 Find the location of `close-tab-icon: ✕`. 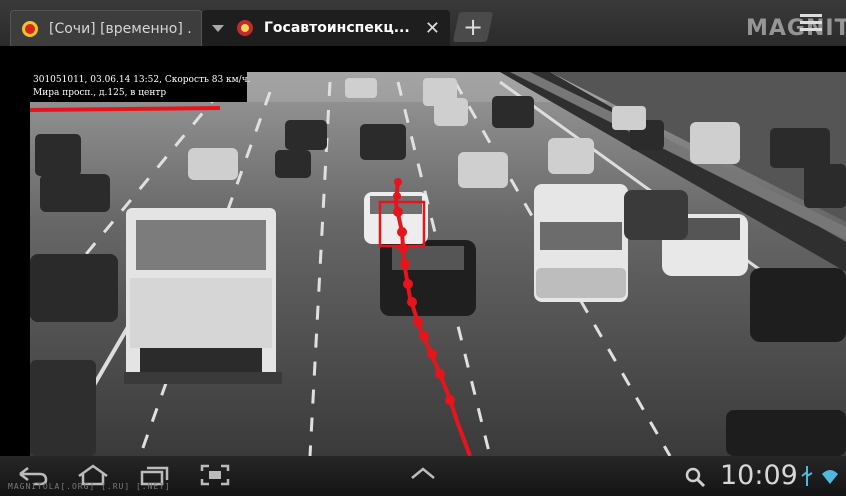

close-tab-icon: ✕ is located at coordinates (432, 28).